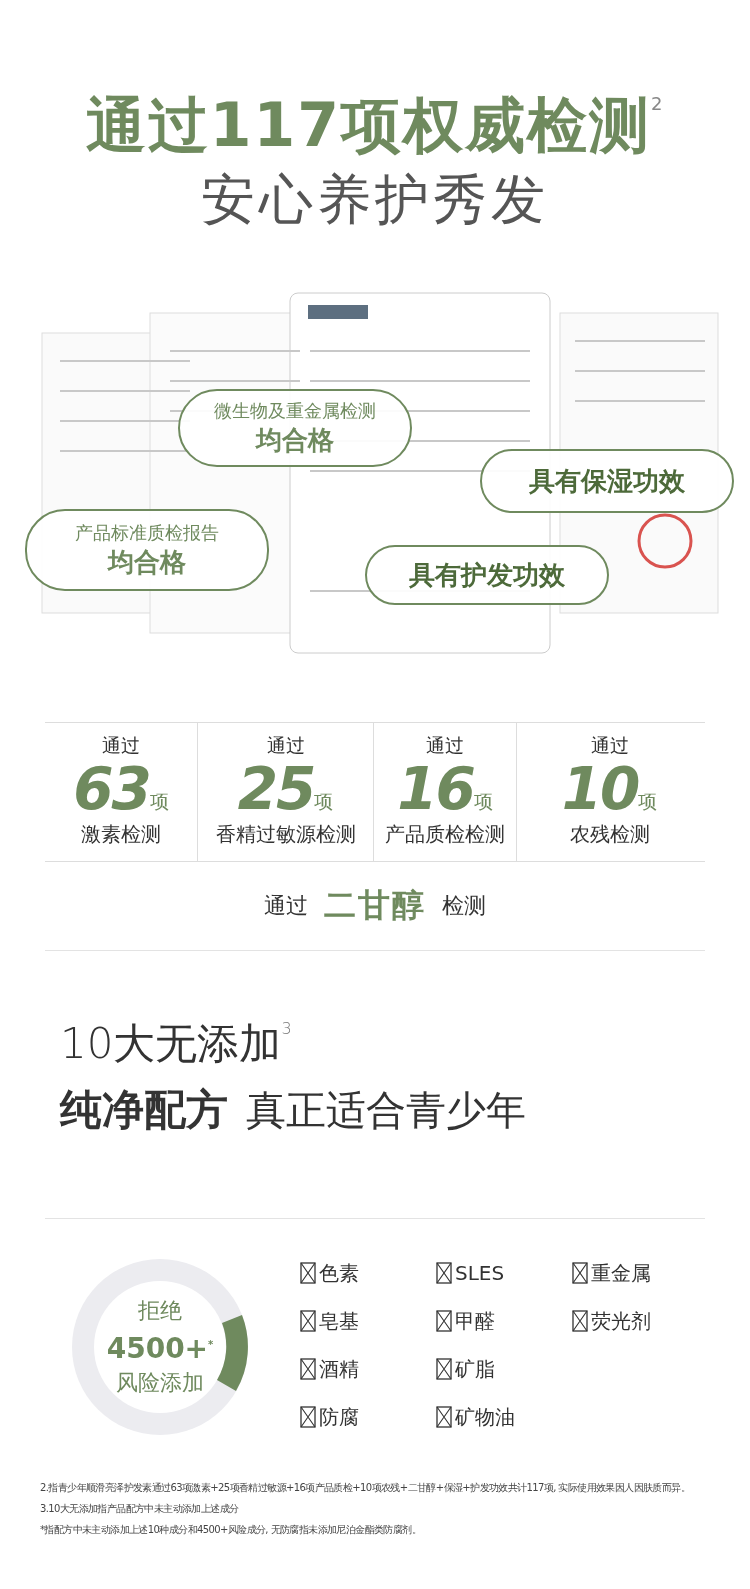 The height and width of the screenshot is (1589, 750). Describe the element at coordinates (339, 1369) in the screenshot. I see `ingredient-label: 酒精` at that location.